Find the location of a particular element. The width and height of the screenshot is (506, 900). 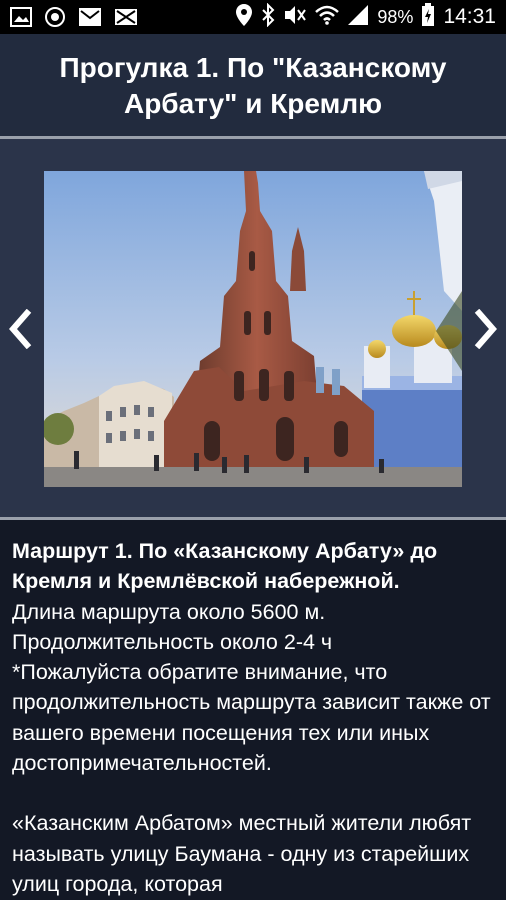

signal-icon is located at coordinates (358, 17).